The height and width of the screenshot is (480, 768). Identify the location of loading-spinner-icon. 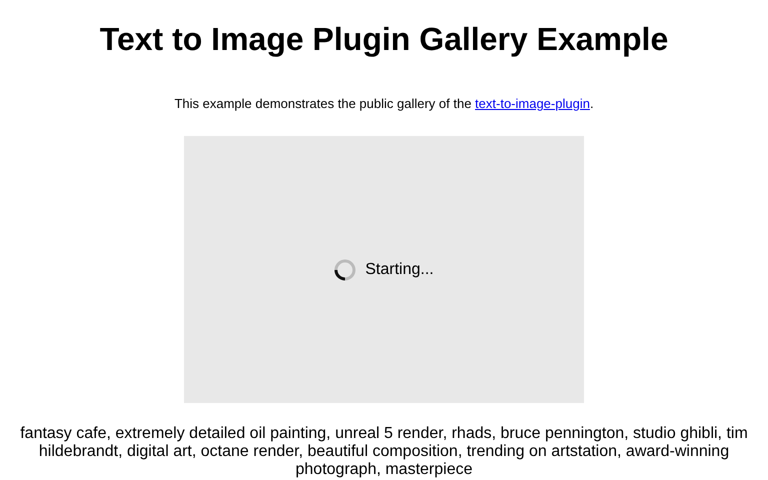
(345, 269).